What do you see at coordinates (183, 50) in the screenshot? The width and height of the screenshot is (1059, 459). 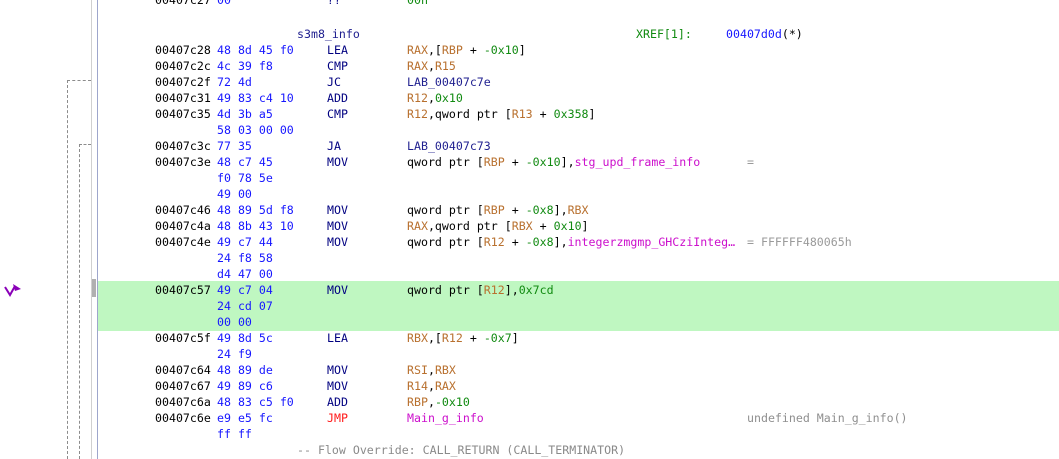 I see `address: 00407c28` at bounding box center [183, 50].